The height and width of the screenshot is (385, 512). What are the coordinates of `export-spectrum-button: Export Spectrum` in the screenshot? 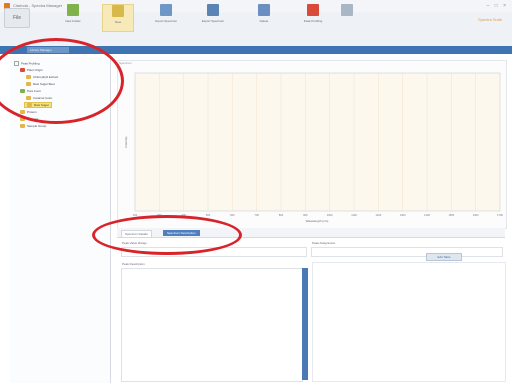 It's located at (213, 17).